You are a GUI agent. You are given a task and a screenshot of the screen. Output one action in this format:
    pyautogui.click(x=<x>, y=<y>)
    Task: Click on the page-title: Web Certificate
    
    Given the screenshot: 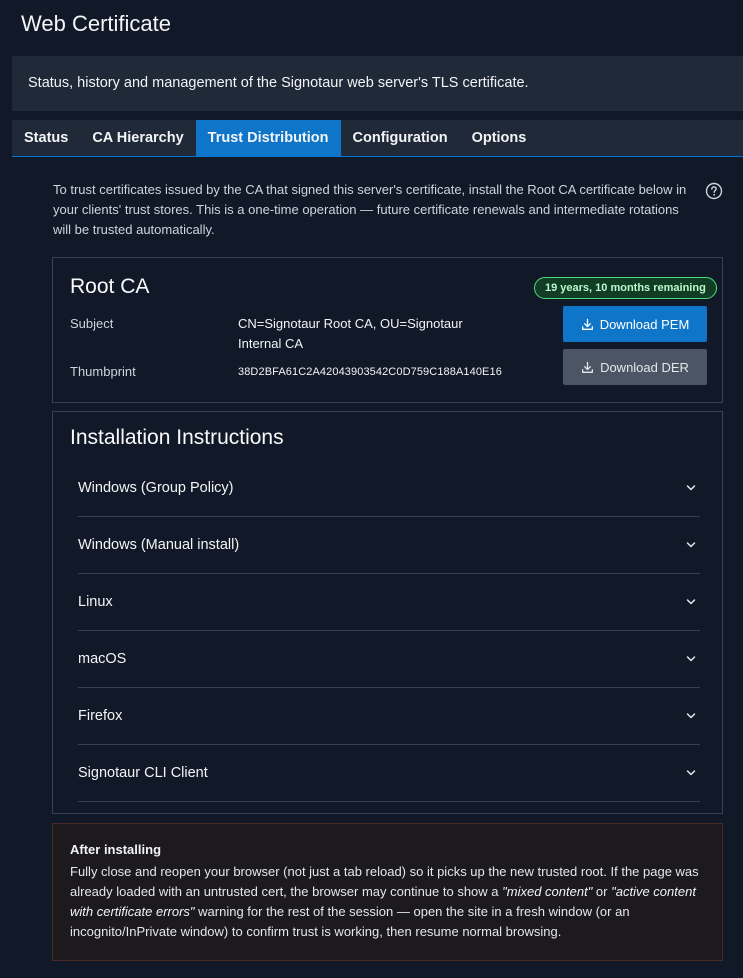 What is the action you would take?
    pyautogui.click(x=96, y=23)
    